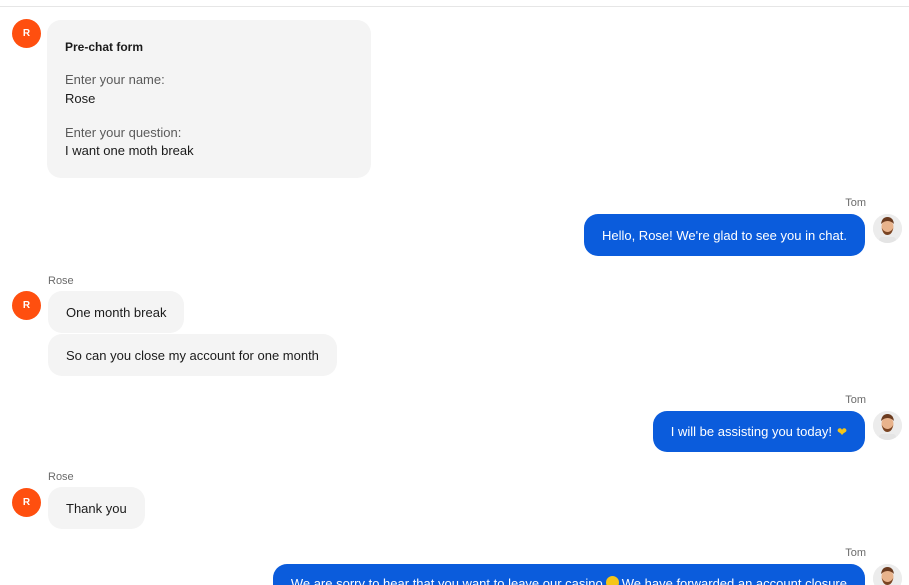 The width and height of the screenshot is (909, 585). What do you see at coordinates (454, 6) in the screenshot?
I see `top-divider` at bounding box center [454, 6].